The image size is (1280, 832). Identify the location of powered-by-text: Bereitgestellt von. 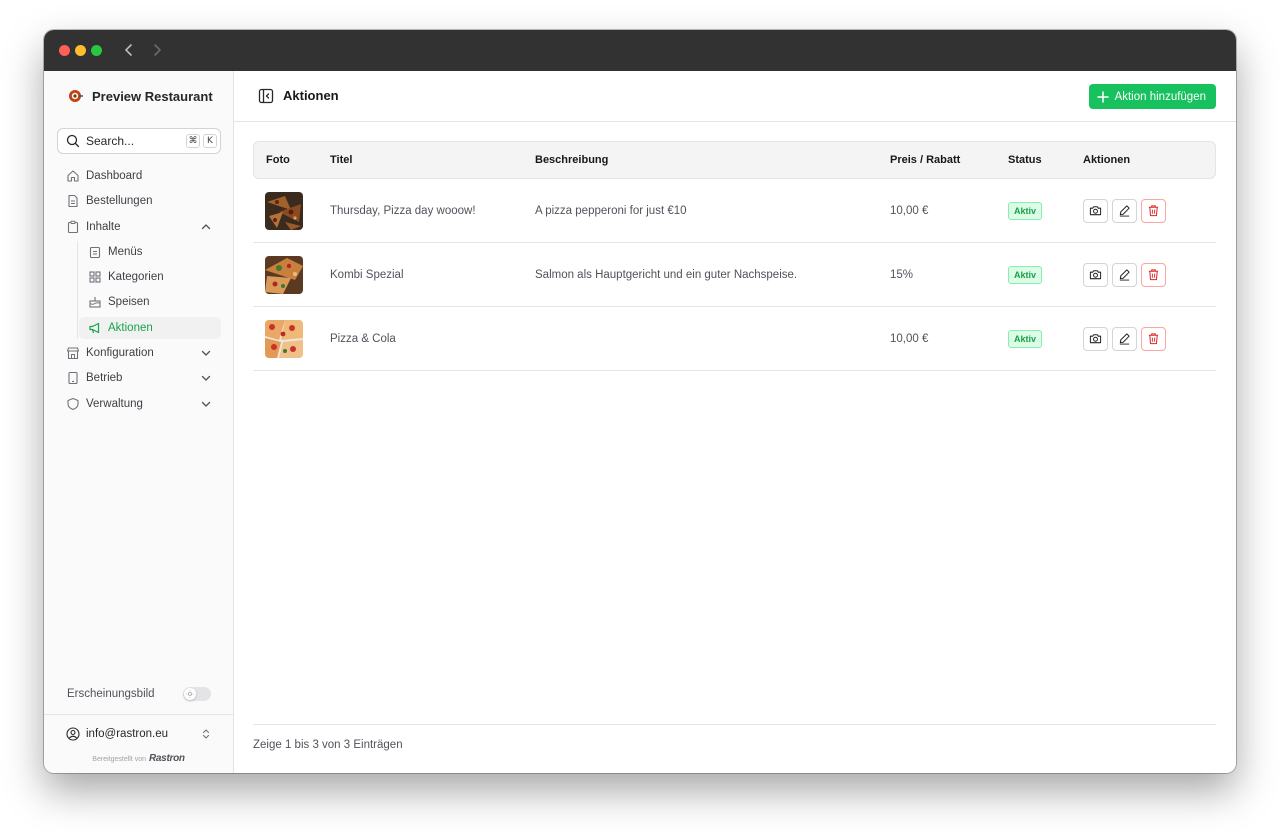
(119, 759).